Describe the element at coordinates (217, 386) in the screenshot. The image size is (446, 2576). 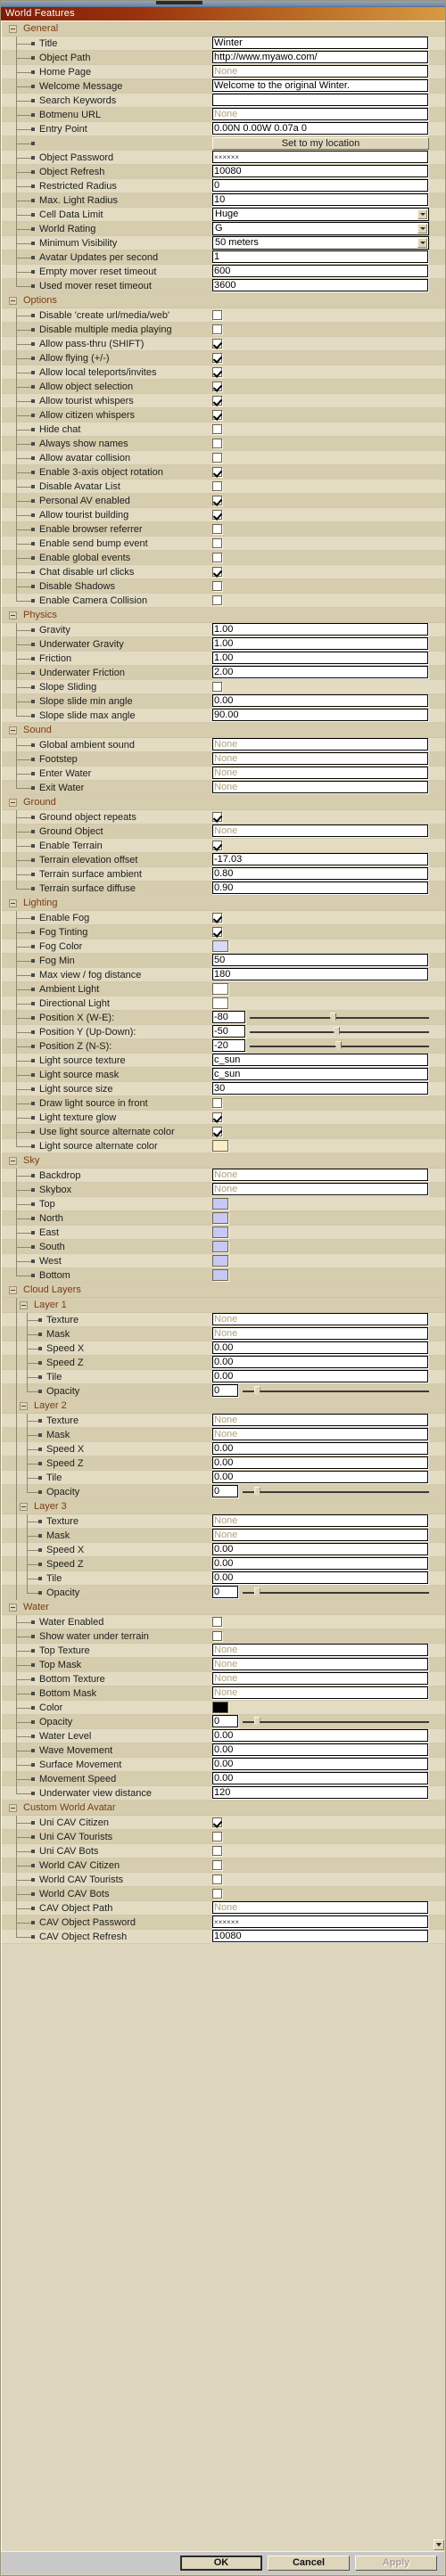
I see `allow-object-selection-checkbox` at that location.